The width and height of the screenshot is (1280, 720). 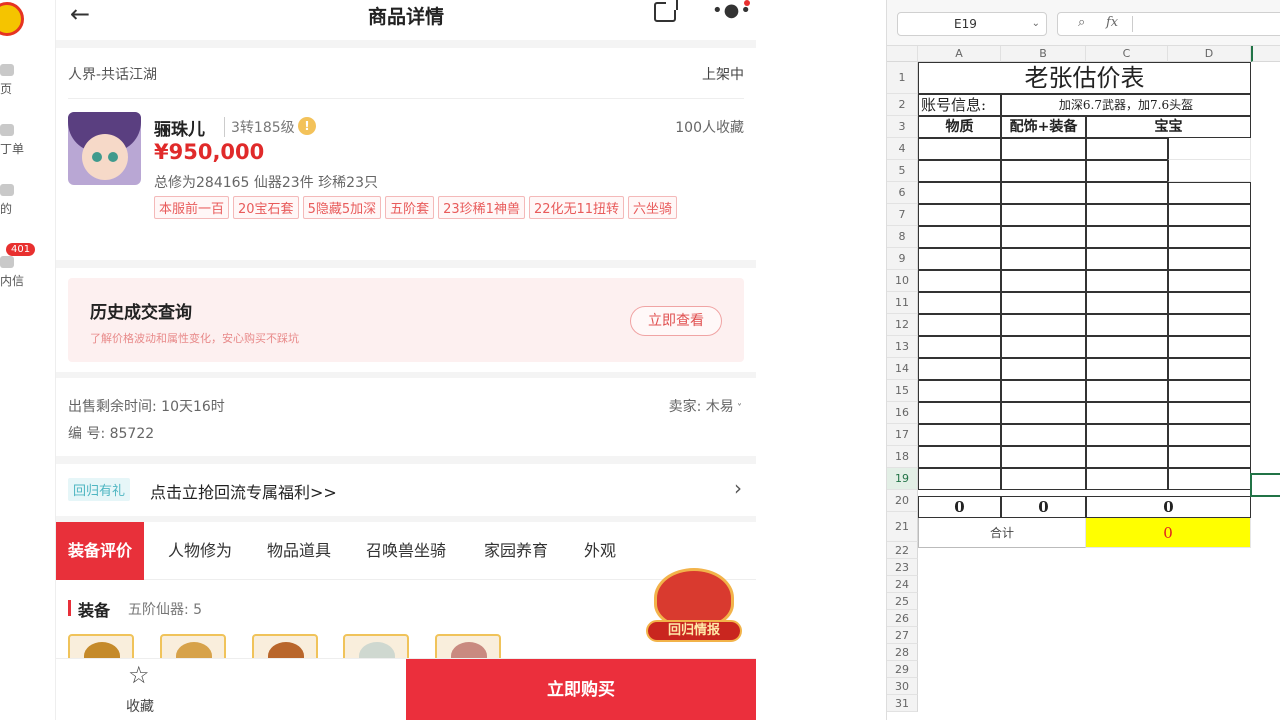 I want to click on row-header: 25, so click(x=902, y=601).